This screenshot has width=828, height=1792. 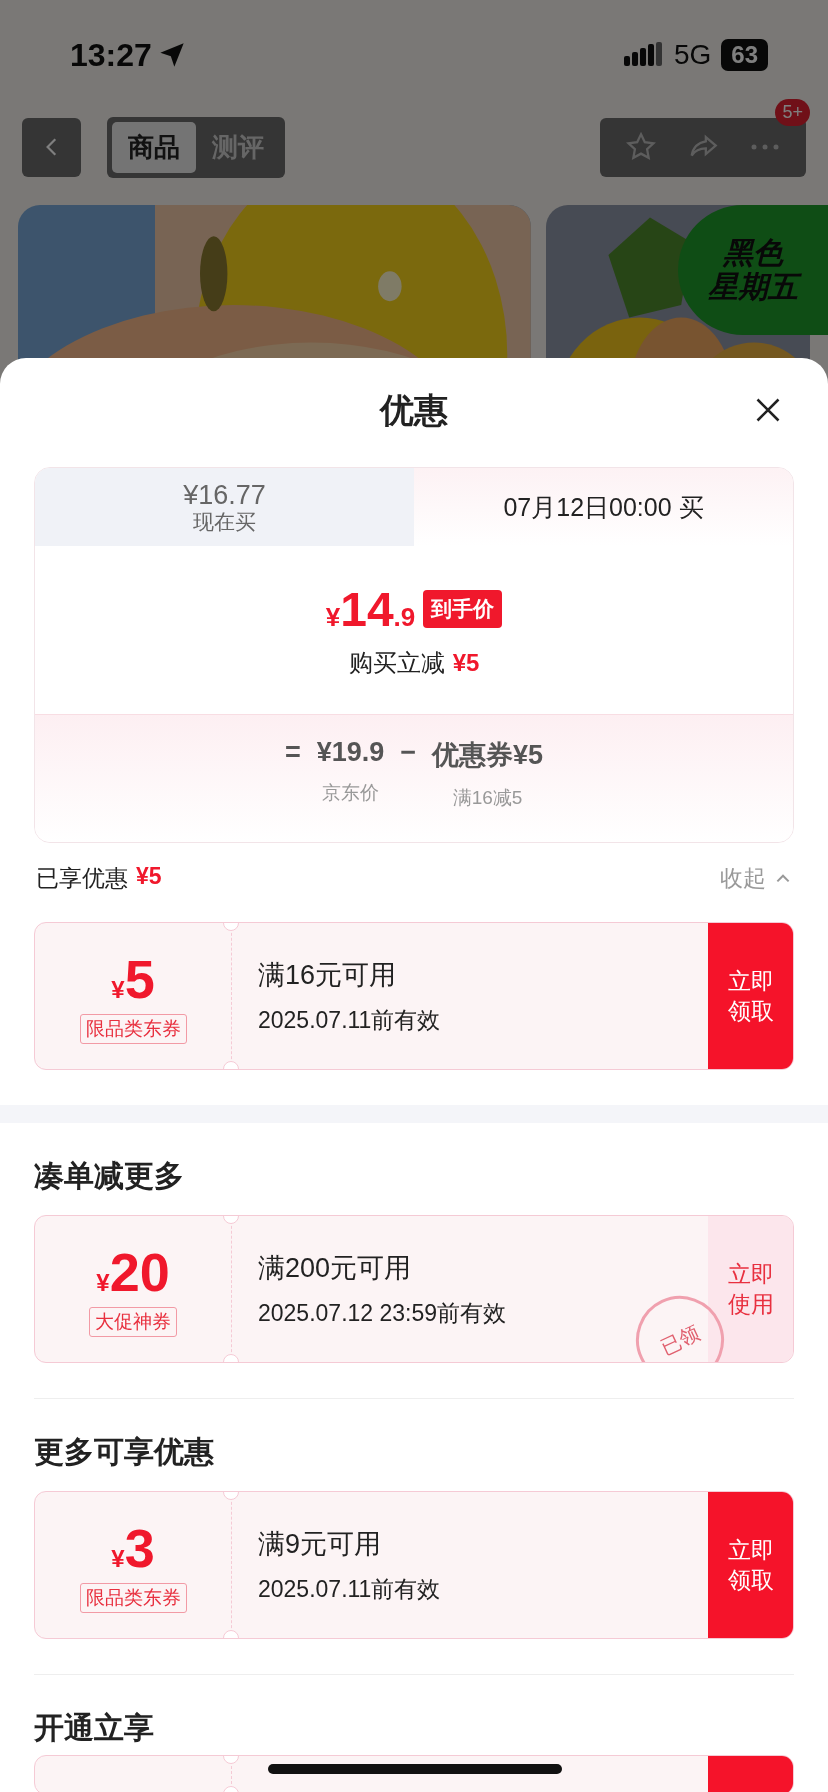 What do you see at coordinates (154, 147) in the screenshot?
I see `segment-tab: 商品` at bounding box center [154, 147].